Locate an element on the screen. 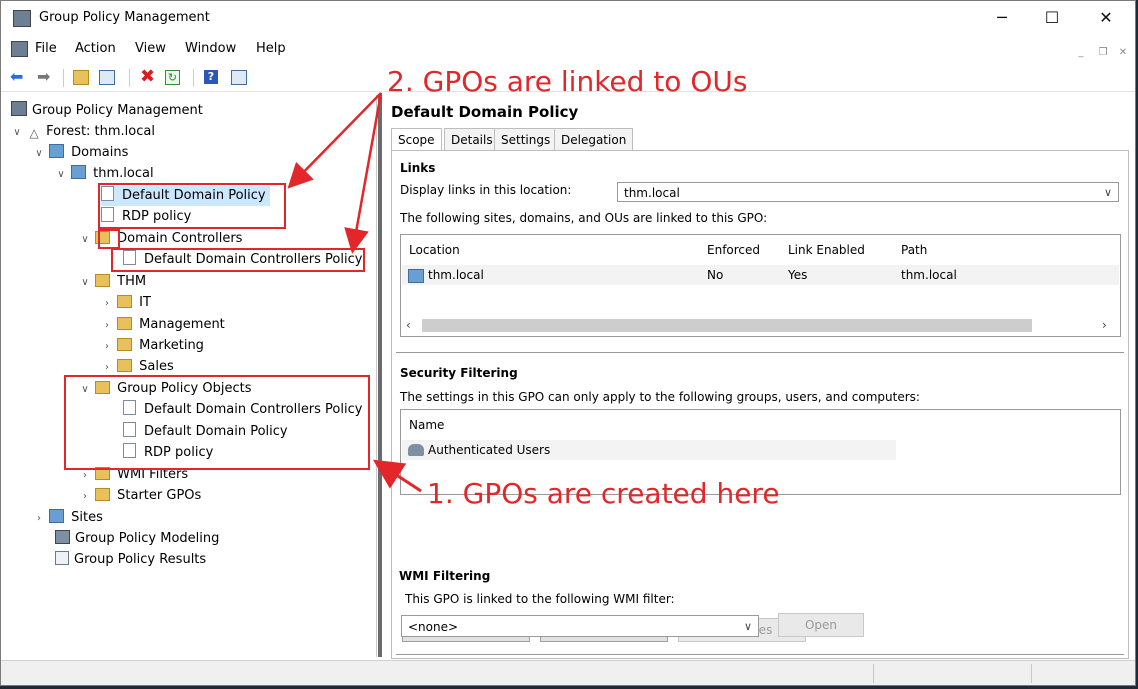 The width and height of the screenshot is (1138, 689). arrow-to-gpo-container is located at coordinates (397, 476).